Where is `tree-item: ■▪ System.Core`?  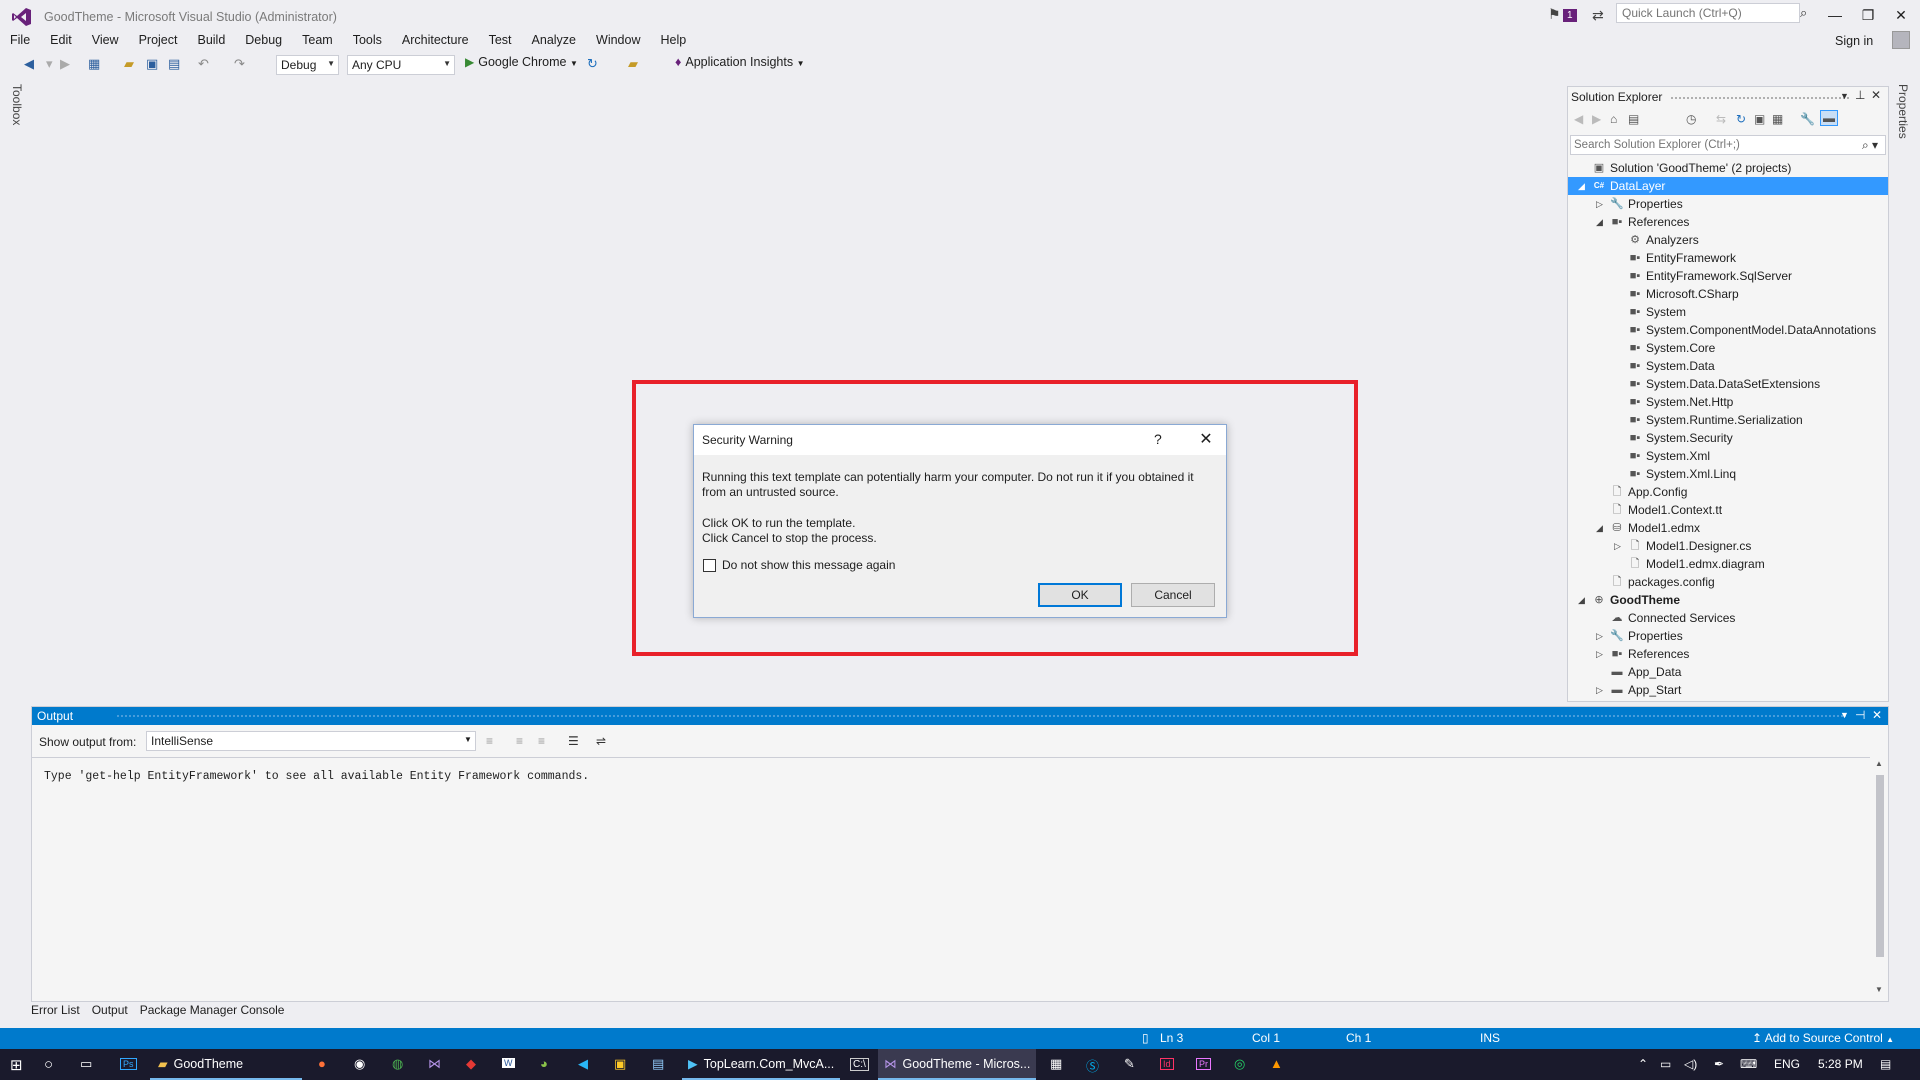 tree-item: ■▪ System.Core is located at coordinates (1728, 348).